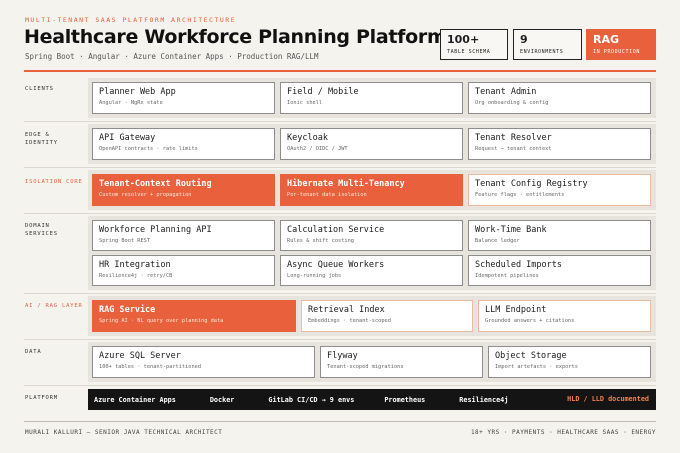  Describe the element at coordinates (342, 356) in the screenshot. I see `card-title: Flyway` at that location.